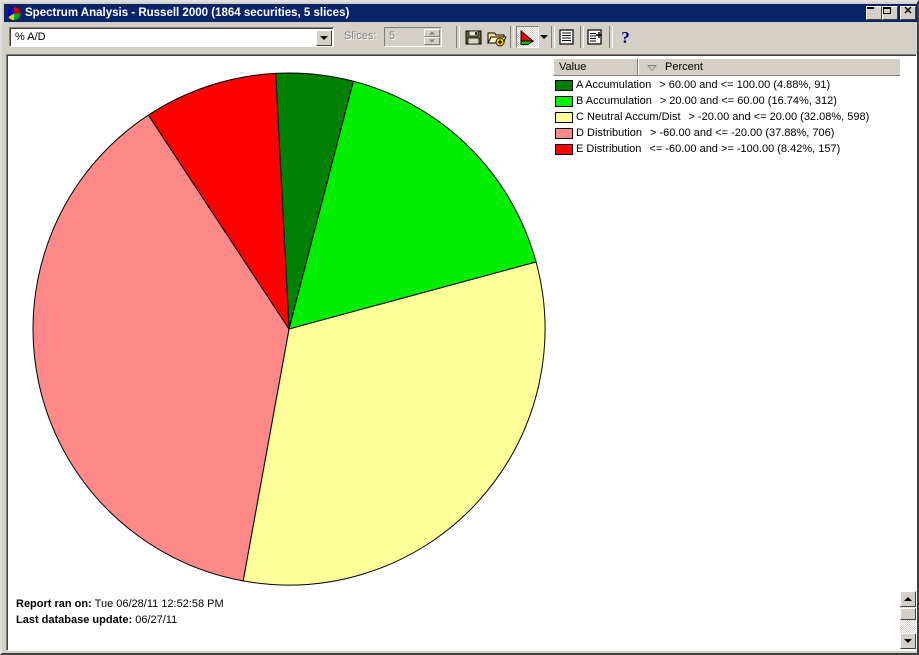 The height and width of the screenshot is (655, 919). I want to click on maximize-button, so click(890, 13).